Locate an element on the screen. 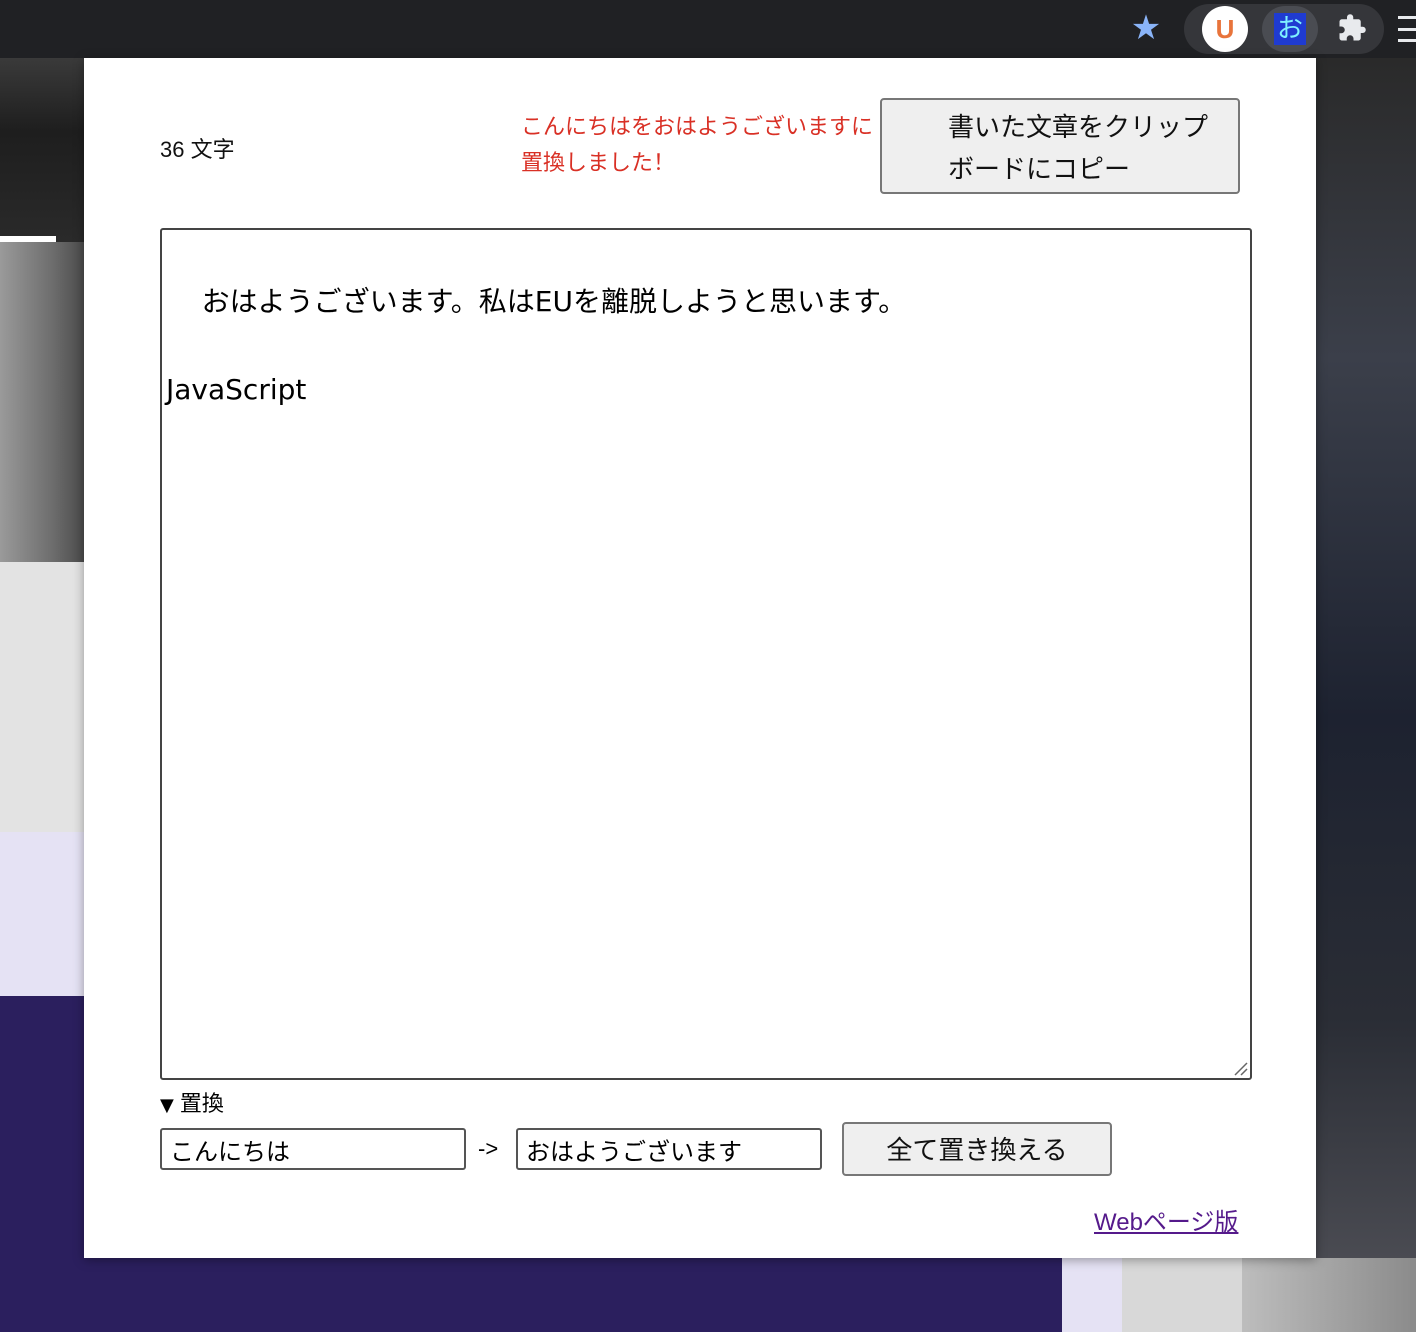 This screenshot has width=1416, height=1332. background-photo-right is located at coordinates (1366, 658).